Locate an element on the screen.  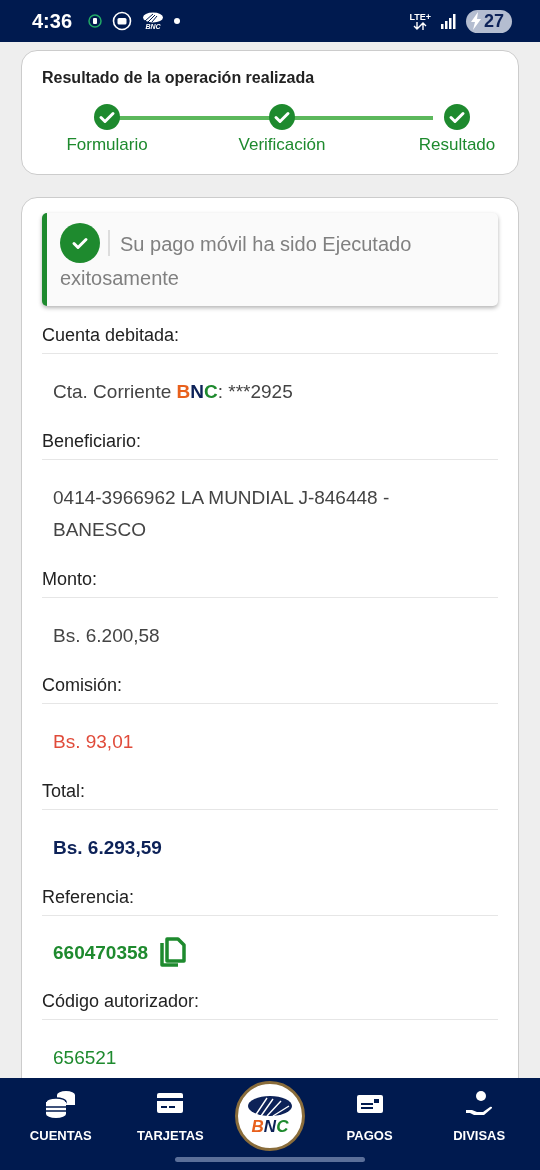
authorization-code: 656521 is located at coordinates (85, 1058).